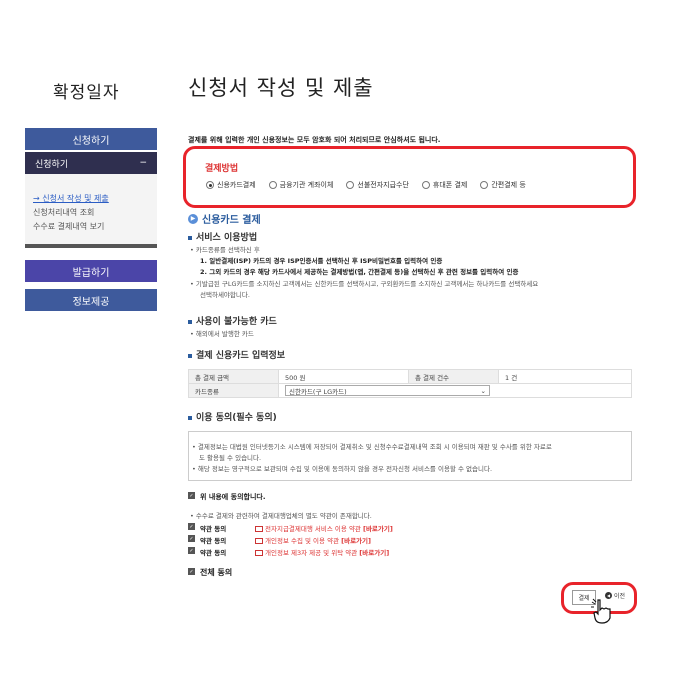  What do you see at coordinates (216, 572) in the screenshot?
I see `agree-all-label: 전체 동의` at bounding box center [216, 572].